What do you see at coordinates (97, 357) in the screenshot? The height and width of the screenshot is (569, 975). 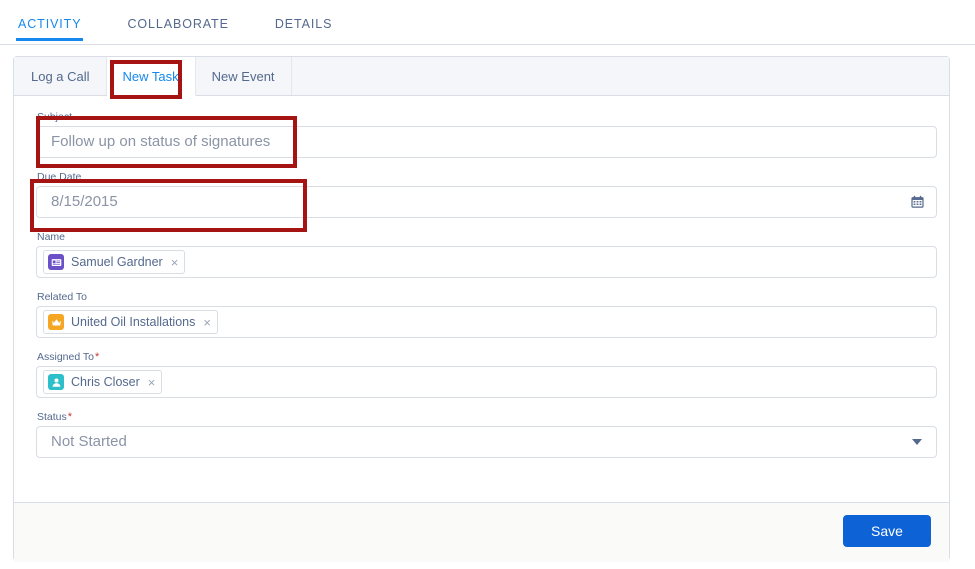 I see `assigned-to-required-marker: *` at bounding box center [97, 357].